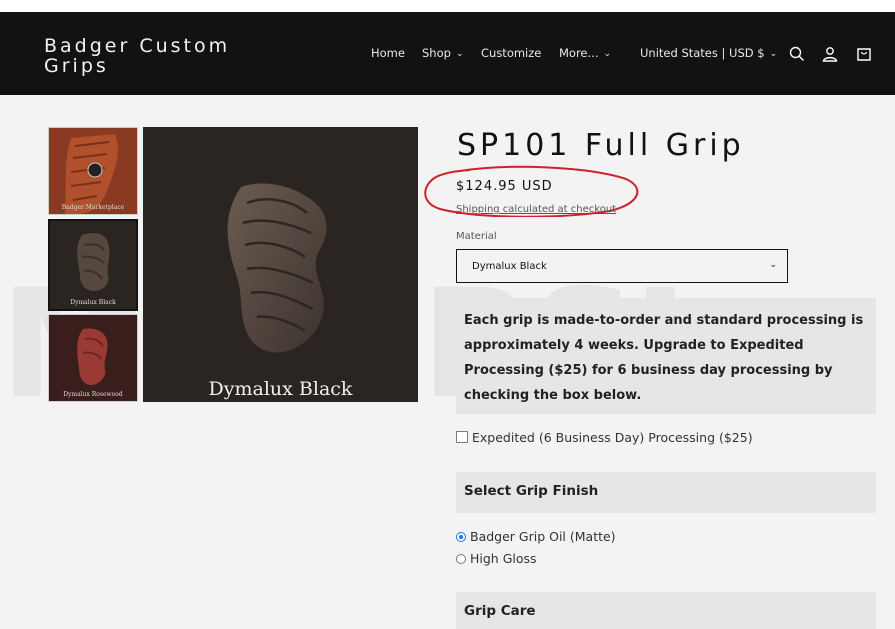 The width and height of the screenshot is (895, 629). What do you see at coordinates (830, 54) in the screenshot?
I see `account-icon` at bounding box center [830, 54].